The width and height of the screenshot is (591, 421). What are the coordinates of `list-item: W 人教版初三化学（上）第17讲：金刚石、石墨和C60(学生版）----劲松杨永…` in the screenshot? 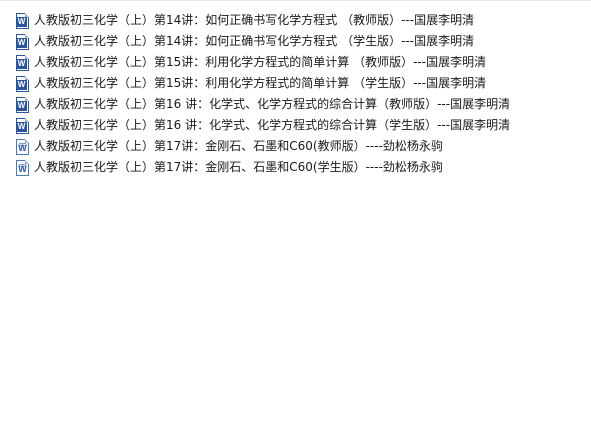 It's located at (263, 167).